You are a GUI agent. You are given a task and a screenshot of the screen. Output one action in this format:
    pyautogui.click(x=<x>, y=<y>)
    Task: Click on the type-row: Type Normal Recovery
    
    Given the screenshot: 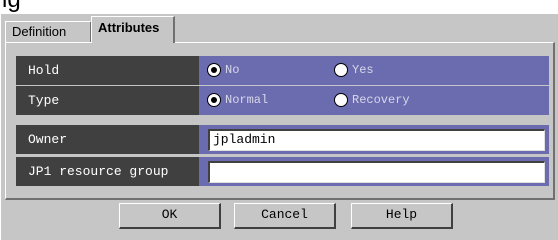 What is the action you would take?
    pyautogui.click(x=282, y=100)
    